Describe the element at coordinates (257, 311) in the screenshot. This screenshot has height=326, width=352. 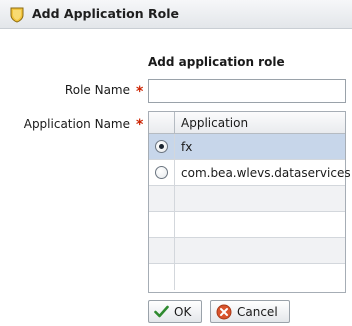
I see `cancel-button-label: Cancel` at that location.